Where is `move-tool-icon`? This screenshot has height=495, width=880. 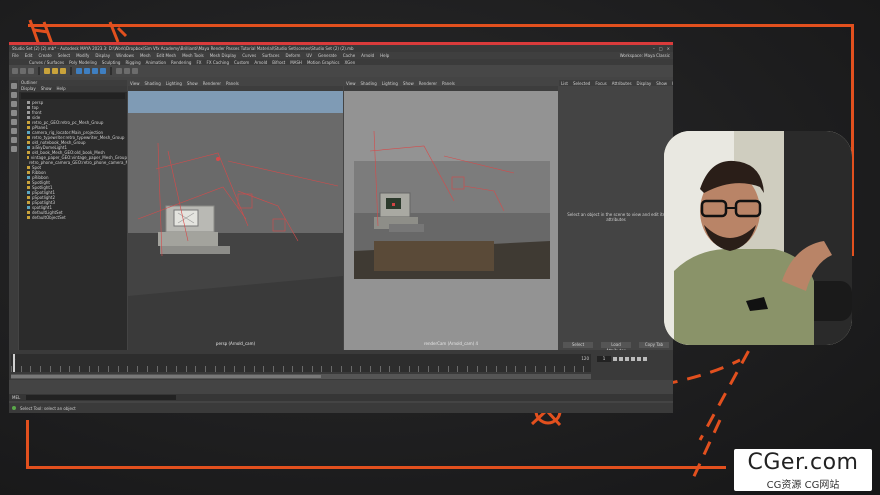
move-tool-icon is located at coordinates (13, 104).